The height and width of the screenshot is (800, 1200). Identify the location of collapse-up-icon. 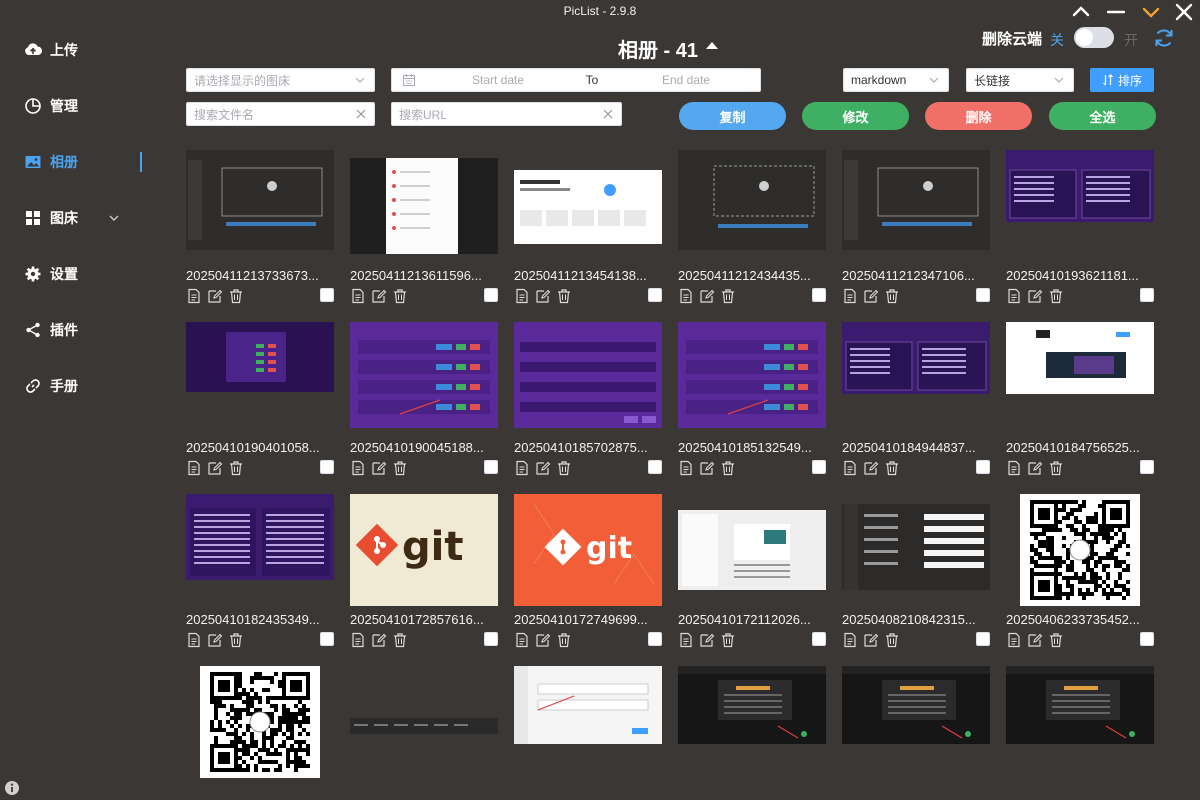
(1081, 12).